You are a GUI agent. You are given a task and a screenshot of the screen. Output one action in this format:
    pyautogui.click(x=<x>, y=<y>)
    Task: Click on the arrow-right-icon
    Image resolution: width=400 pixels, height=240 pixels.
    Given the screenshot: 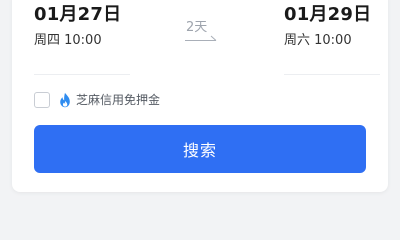 What is the action you would take?
    pyautogui.click(x=201, y=38)
    